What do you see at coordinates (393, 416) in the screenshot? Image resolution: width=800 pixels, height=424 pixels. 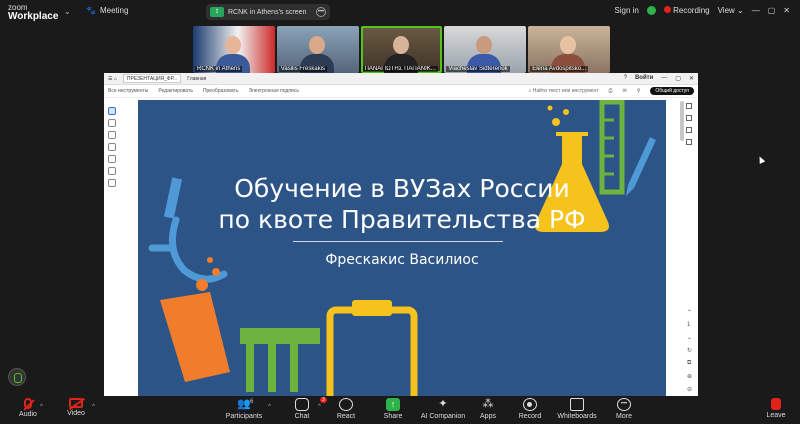 I see `share-label: Share` at bounding box center [393, 416].